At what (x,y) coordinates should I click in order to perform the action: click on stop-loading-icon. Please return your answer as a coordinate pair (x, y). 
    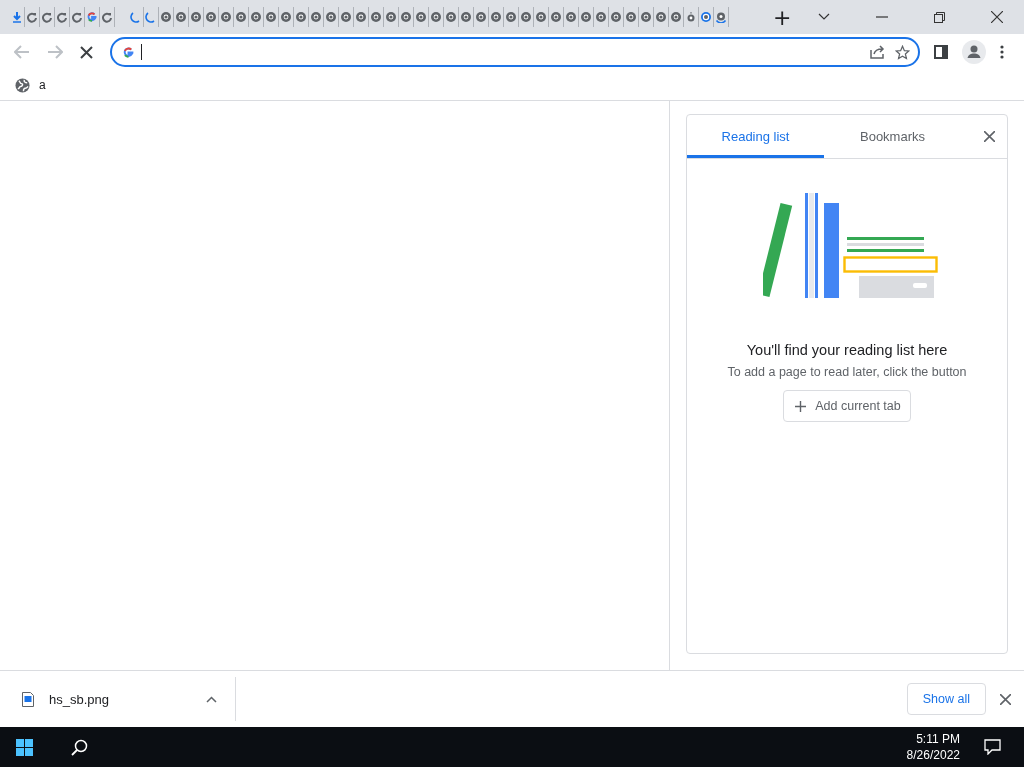
    Looking at the image, I should click on (86, 52).